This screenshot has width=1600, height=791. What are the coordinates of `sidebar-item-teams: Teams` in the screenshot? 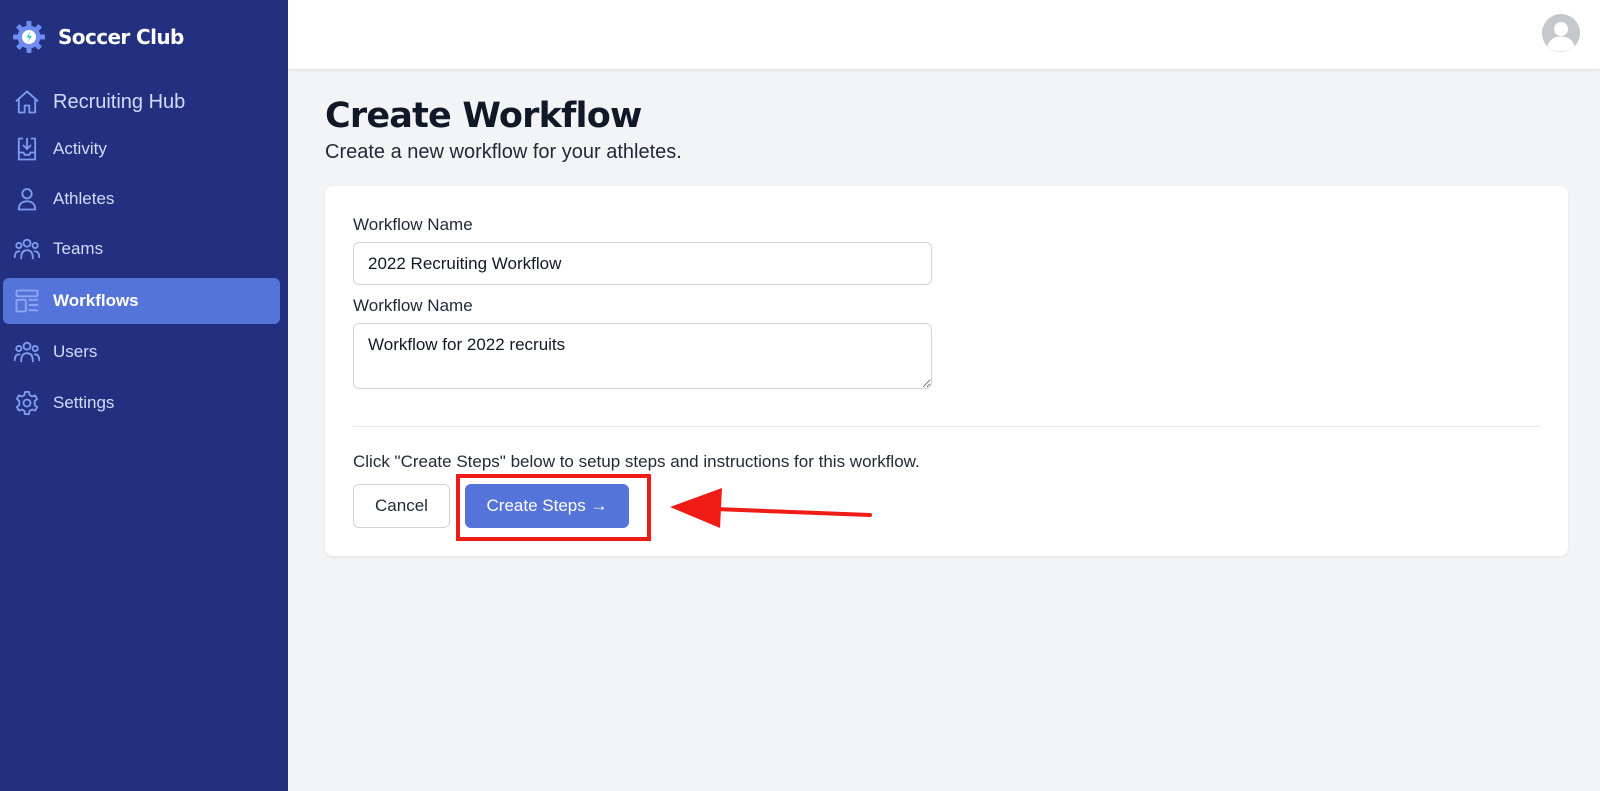 It's located at (141, 249).